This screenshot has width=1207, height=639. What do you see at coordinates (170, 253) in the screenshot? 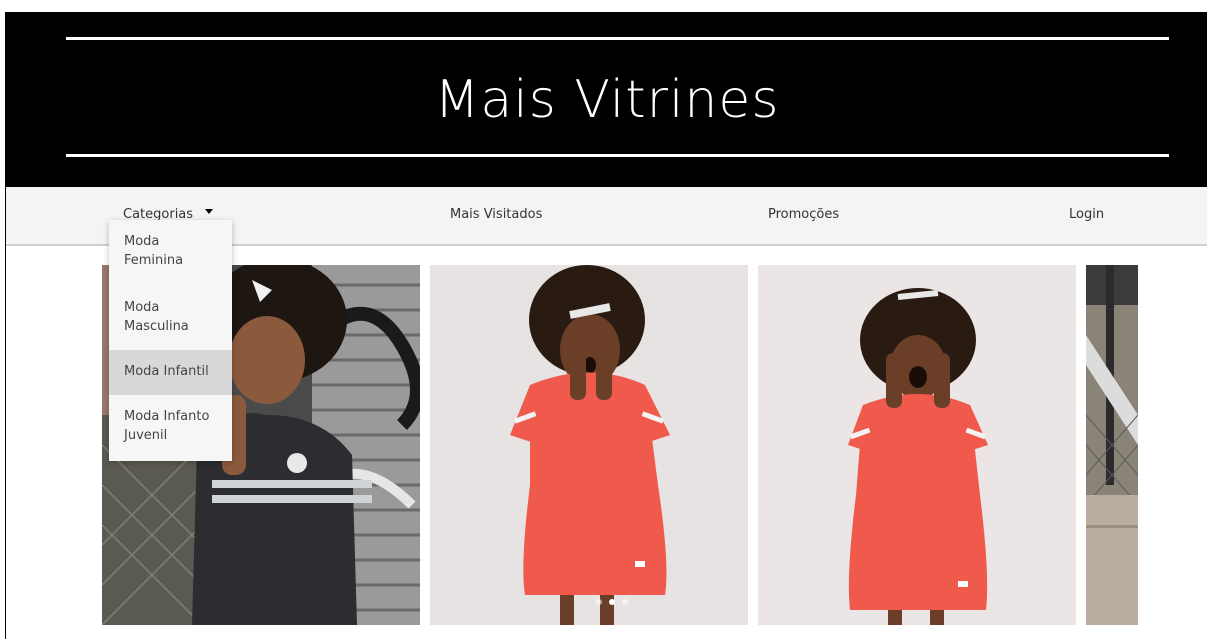
I see `dropdown-item-moda-feminina: Moda Feminina` at bounding box center [170, 253].